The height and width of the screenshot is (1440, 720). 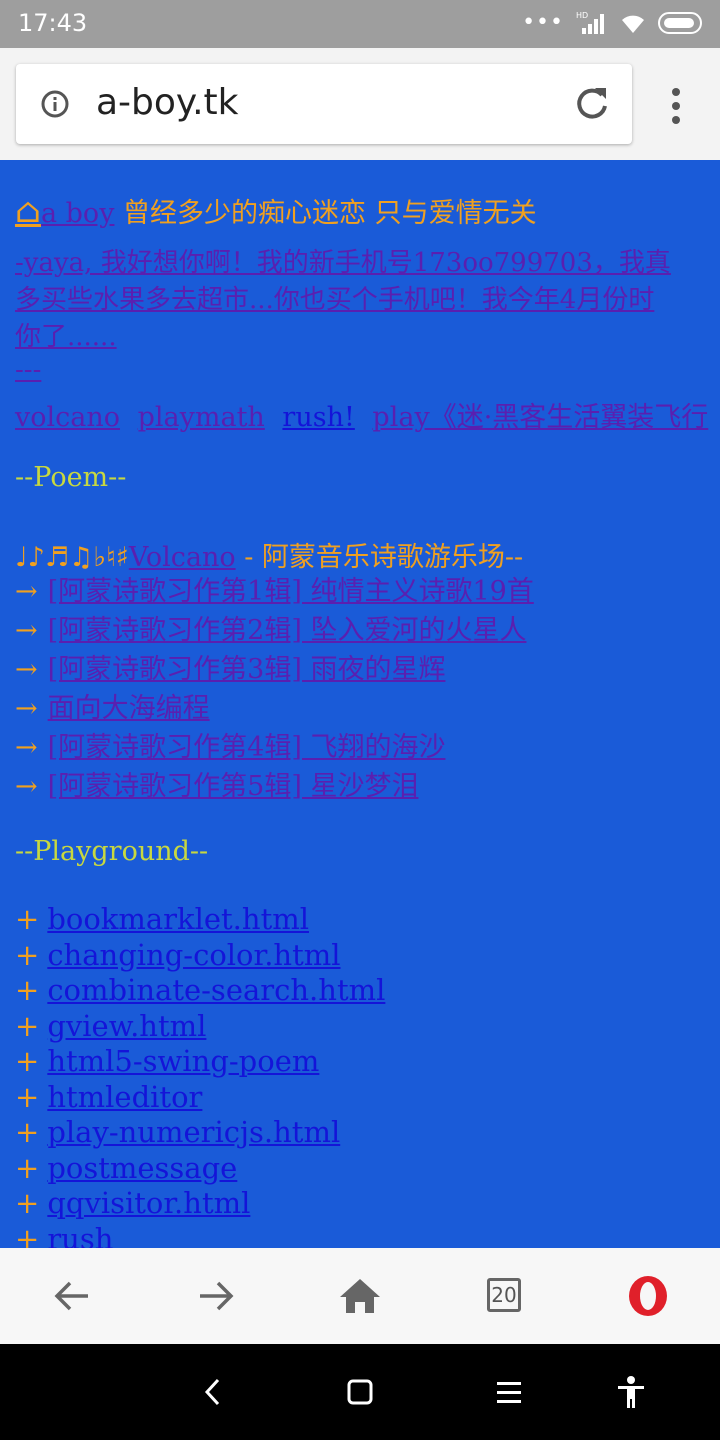 I want to click on hd-label: HD, so click(x=582, y=15).